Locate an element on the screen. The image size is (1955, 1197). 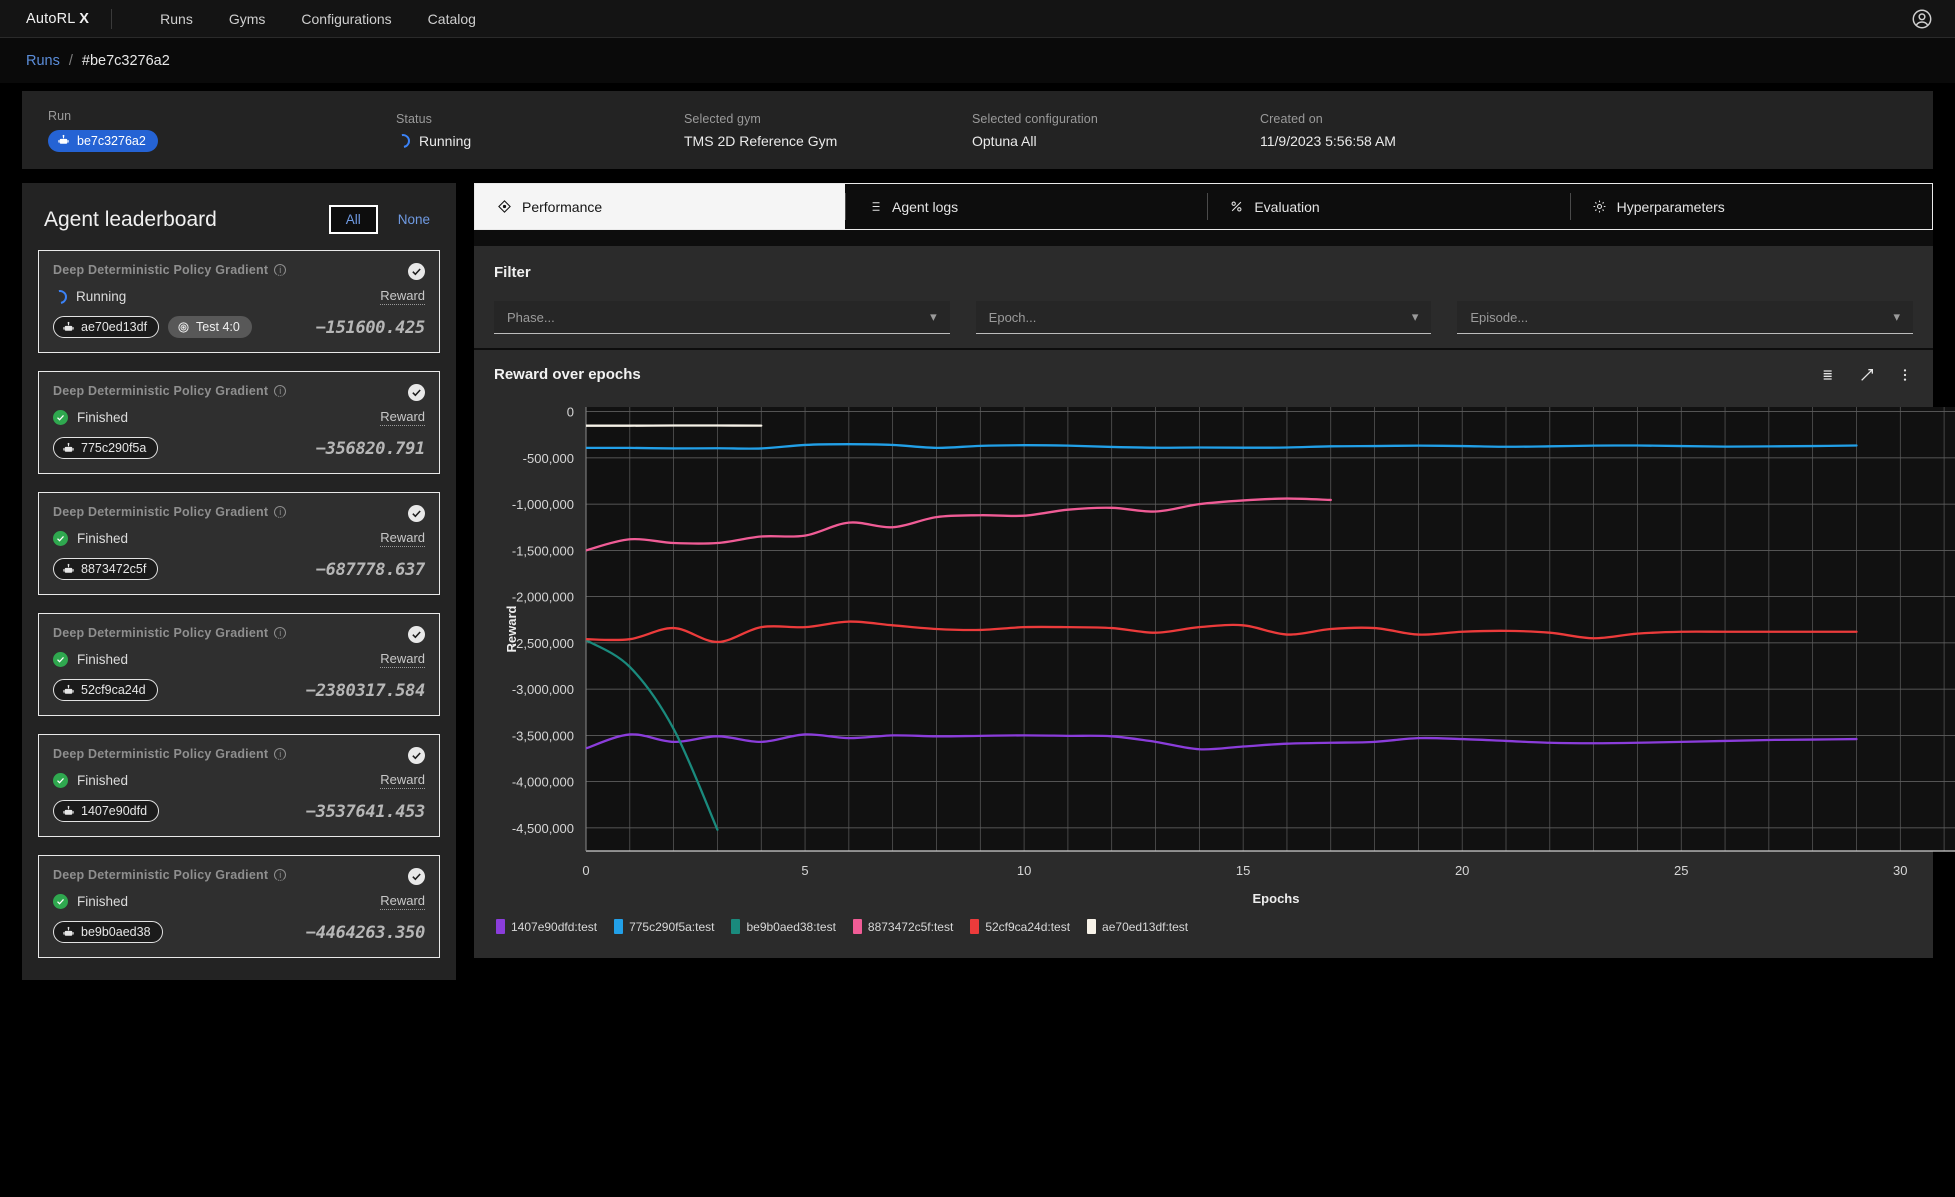
agent-id-chip: 8873472c5f is located at coordinates (106, 569).